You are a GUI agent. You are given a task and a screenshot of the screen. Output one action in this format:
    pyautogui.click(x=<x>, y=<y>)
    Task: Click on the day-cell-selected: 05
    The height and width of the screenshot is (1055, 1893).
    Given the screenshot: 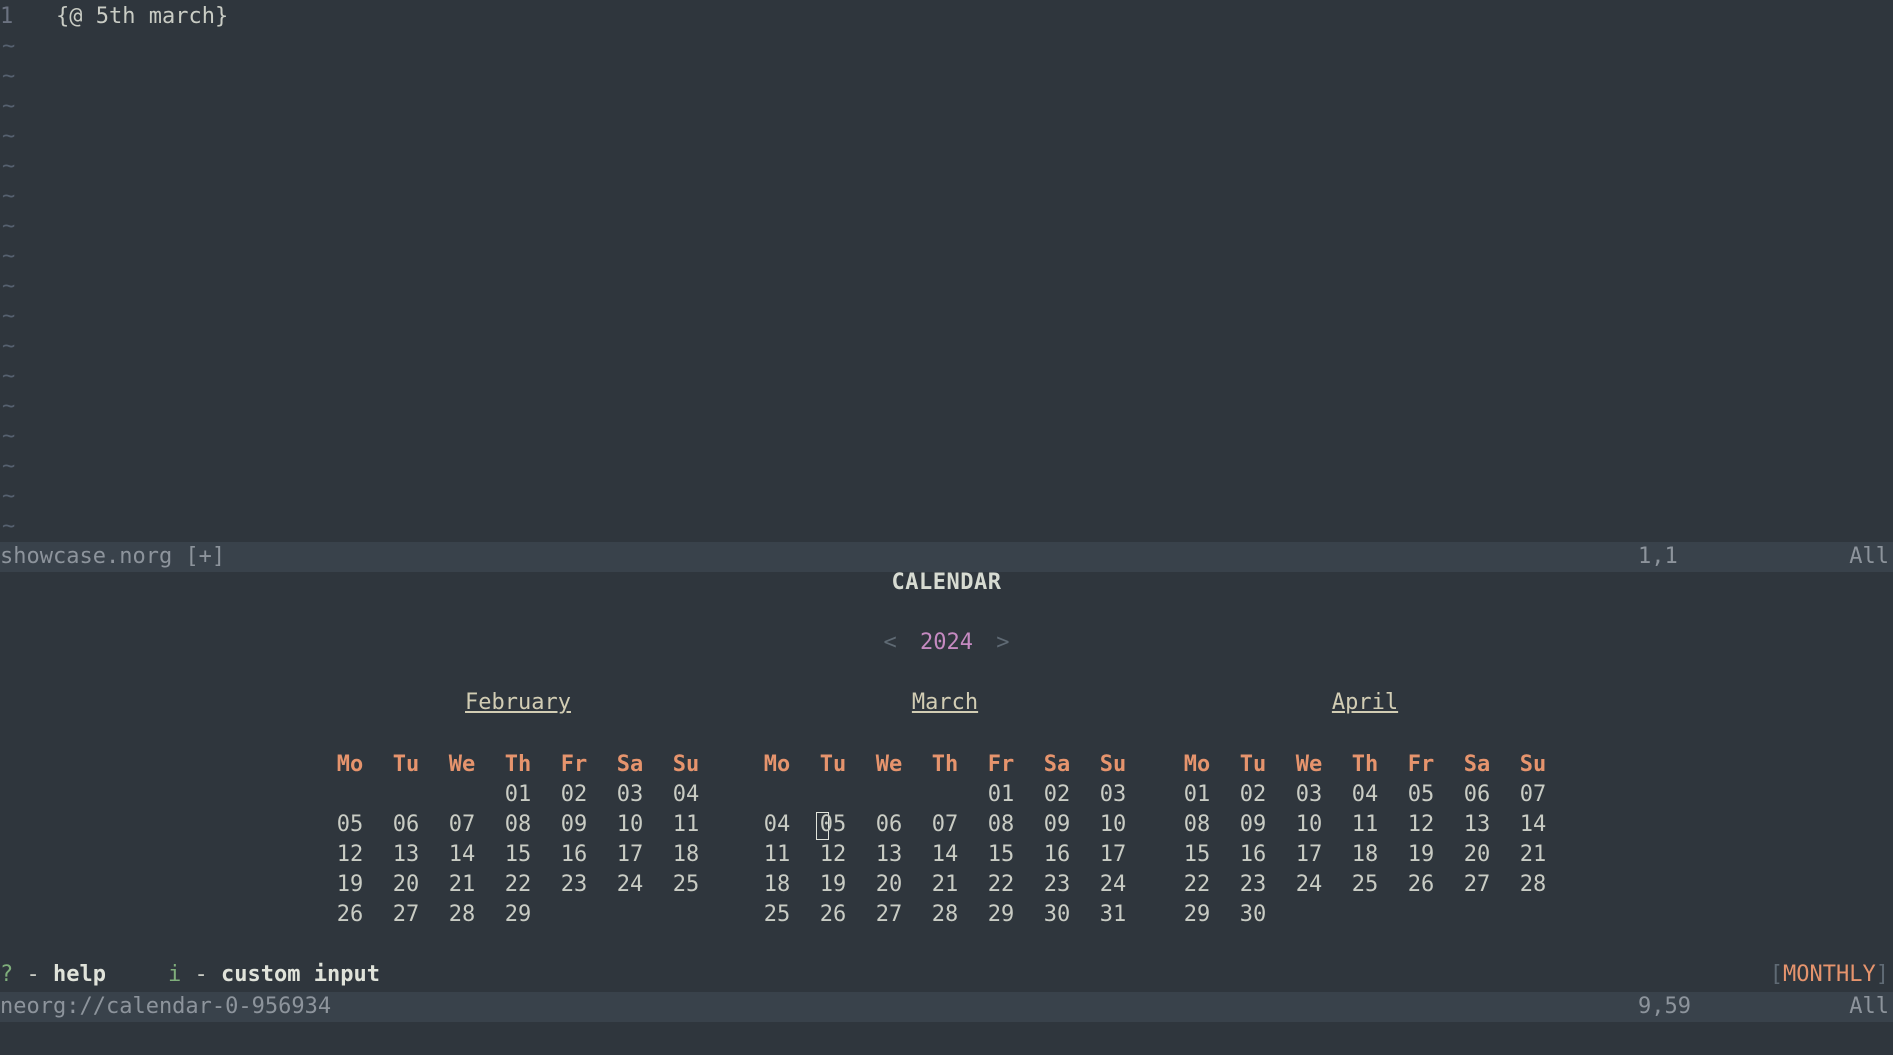 What is the action you would take?
    pyautogui.click(x=833, y=825)
    